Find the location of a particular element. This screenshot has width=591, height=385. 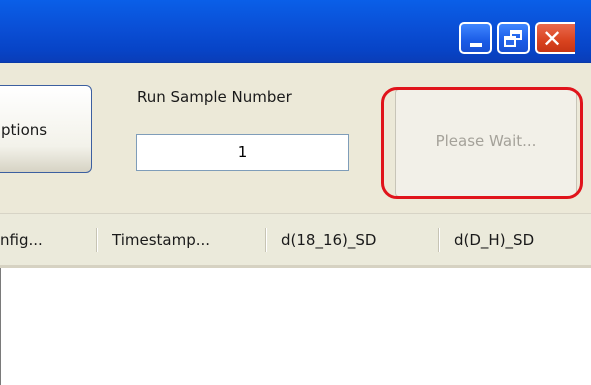

restore-button is located at coordinates (513, 38).